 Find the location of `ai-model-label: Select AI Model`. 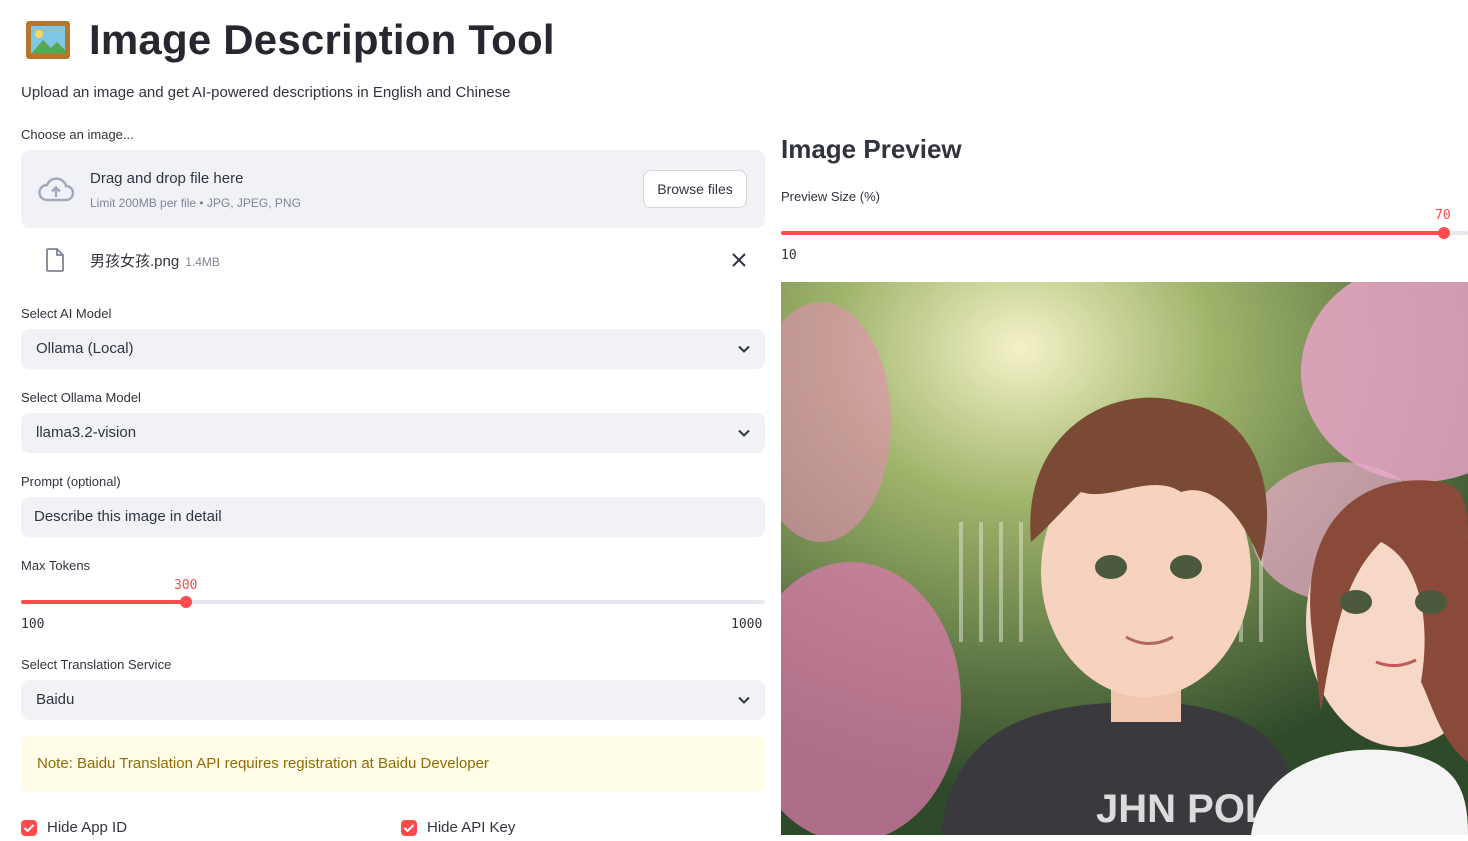

ai-model-label: Select AI Model is located at coordinates (66, 313).